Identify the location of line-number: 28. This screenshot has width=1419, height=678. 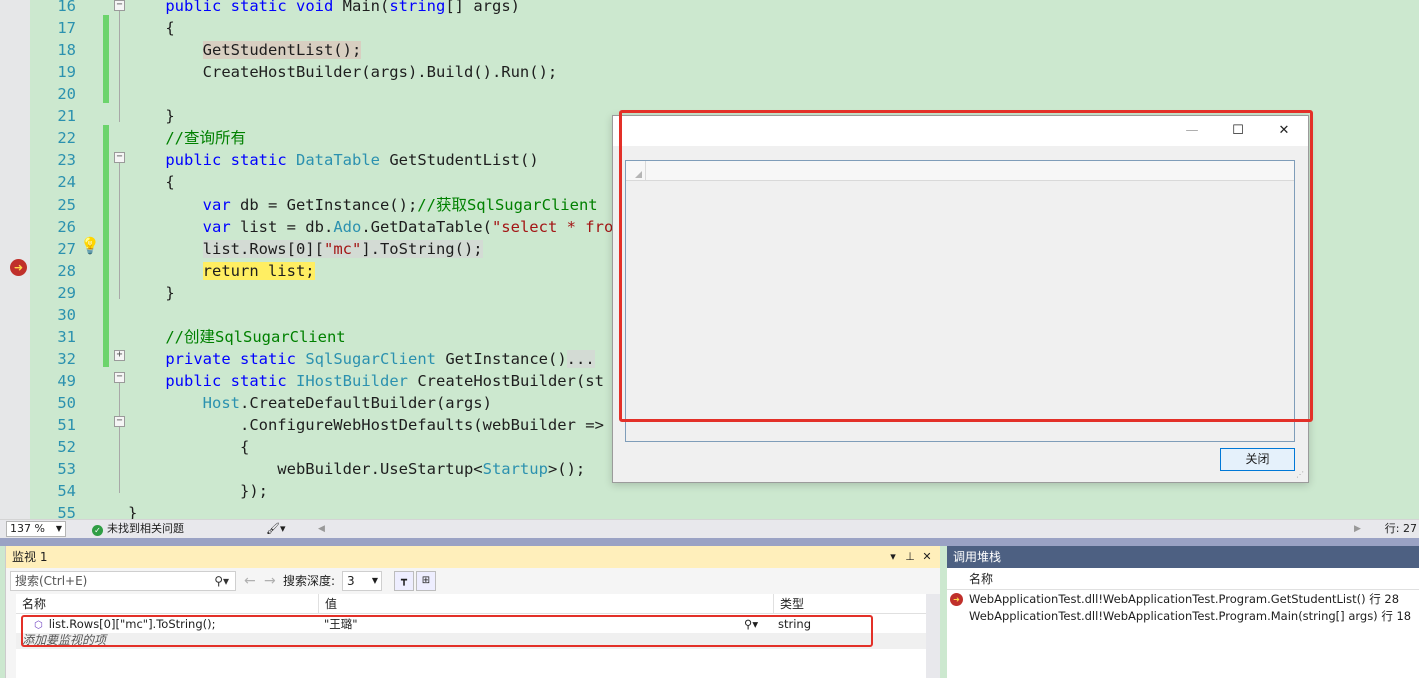
(66, 270).